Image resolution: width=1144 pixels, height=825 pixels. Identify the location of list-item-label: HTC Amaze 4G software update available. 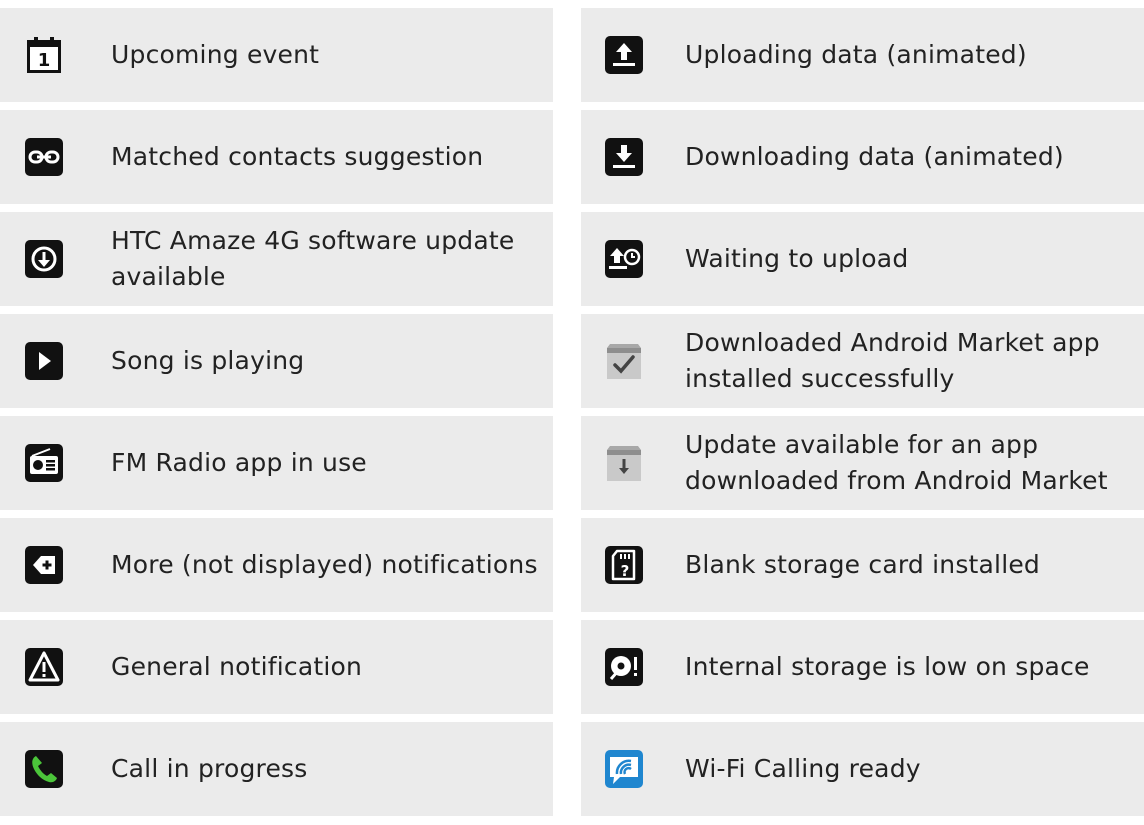
(313, 258).